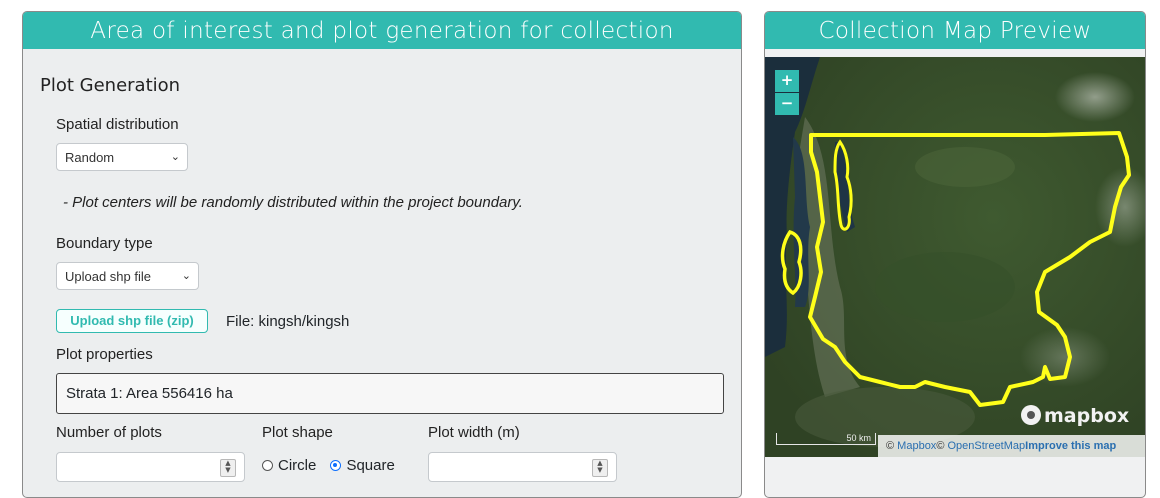  Describe the element at coordinates (150, 467) in the screenshot. I see `number-of-plots-input: ▲ ▼` at that location.